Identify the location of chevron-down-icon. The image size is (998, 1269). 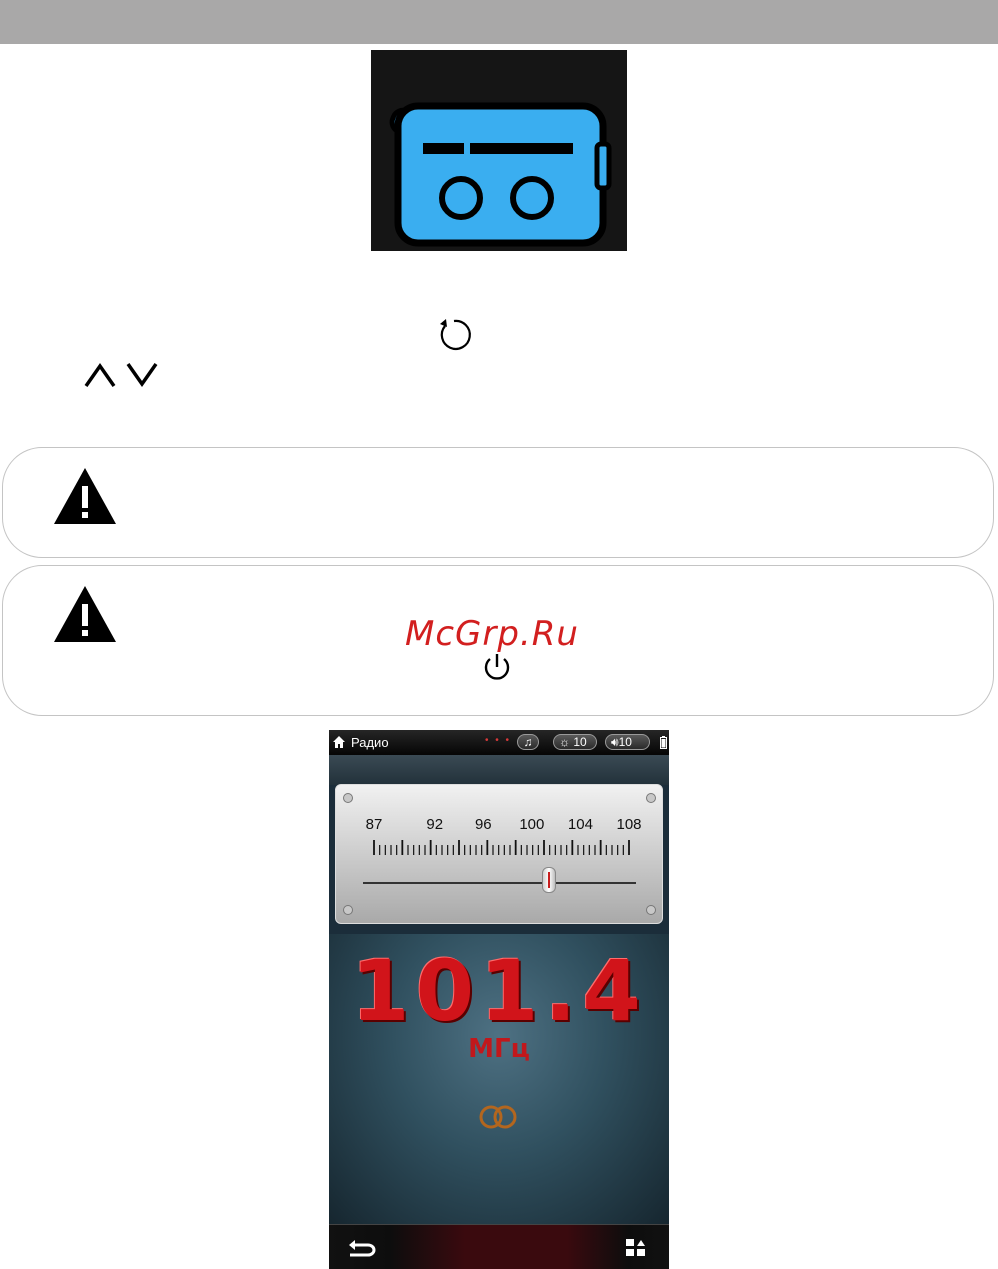
(142, 375).